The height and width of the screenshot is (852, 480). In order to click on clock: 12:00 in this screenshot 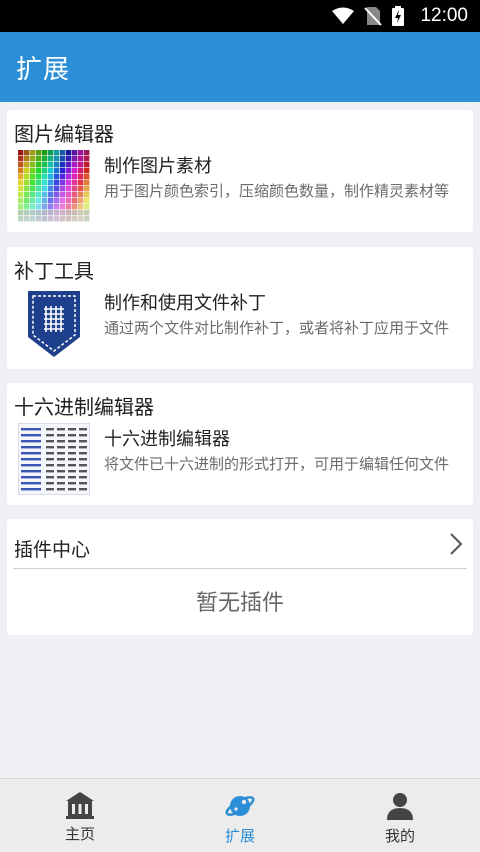, I will do `click(444, 15)`.